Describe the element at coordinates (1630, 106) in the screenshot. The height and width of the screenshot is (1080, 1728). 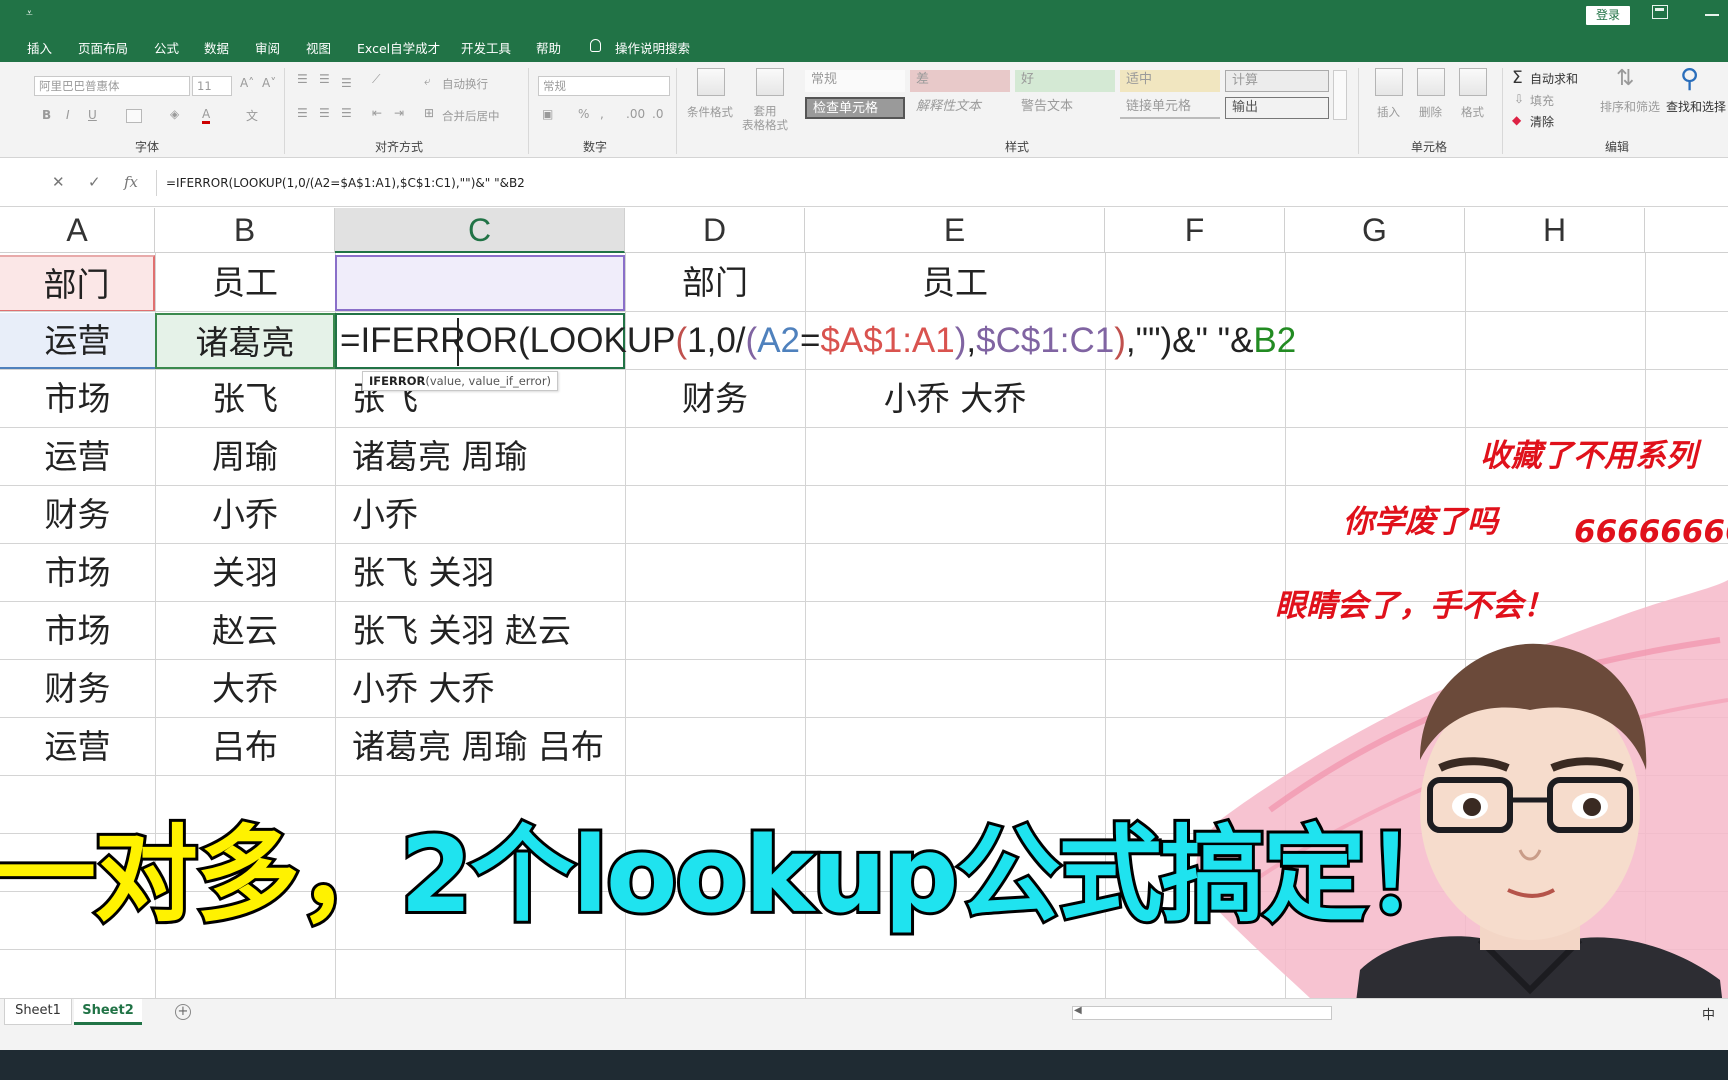
I see `sort-filter-button: 排序和筛选` at that location.